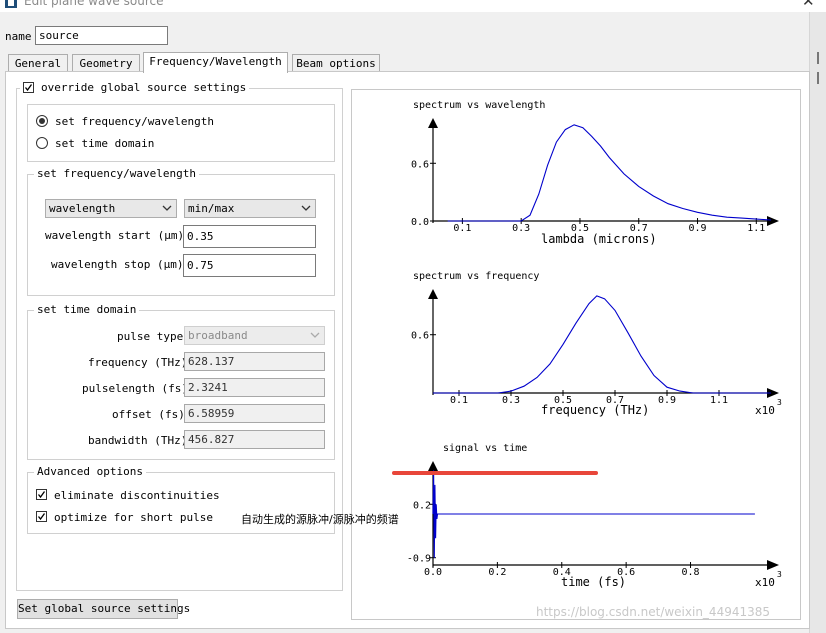 This screenshot has height=633, width=826. Describe the element at coordinates (420, 222) in the screenshot. I see `y-tick-label: 0.0` at that location.